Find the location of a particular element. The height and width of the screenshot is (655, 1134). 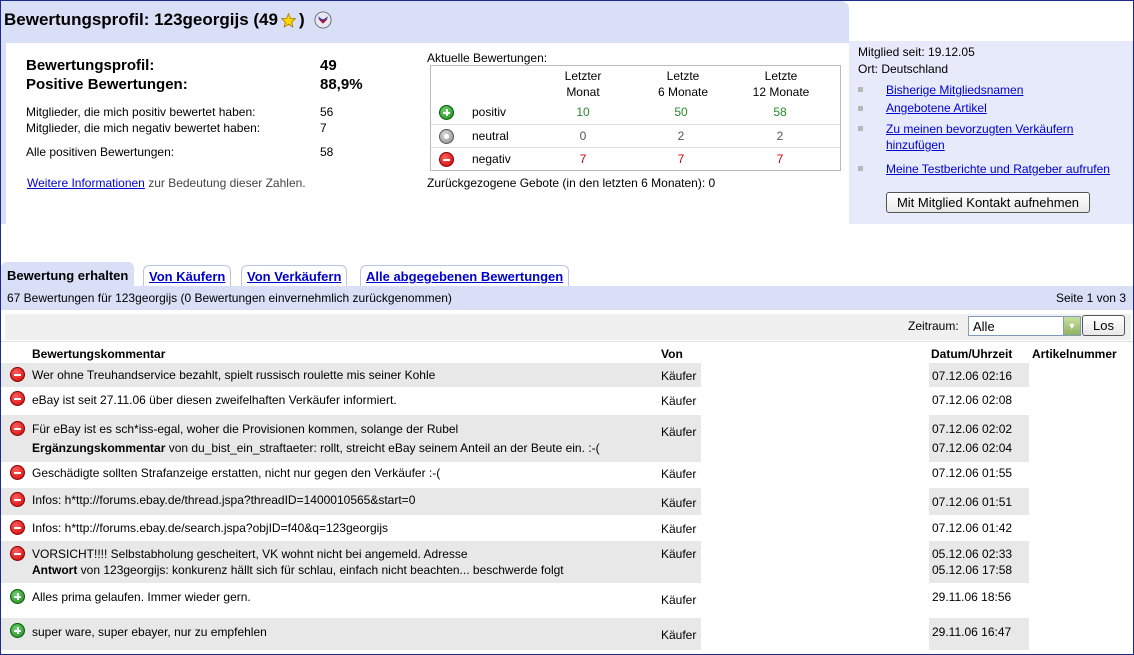

col-head-month: Letzter Monat is located at coordinates (583, 84).